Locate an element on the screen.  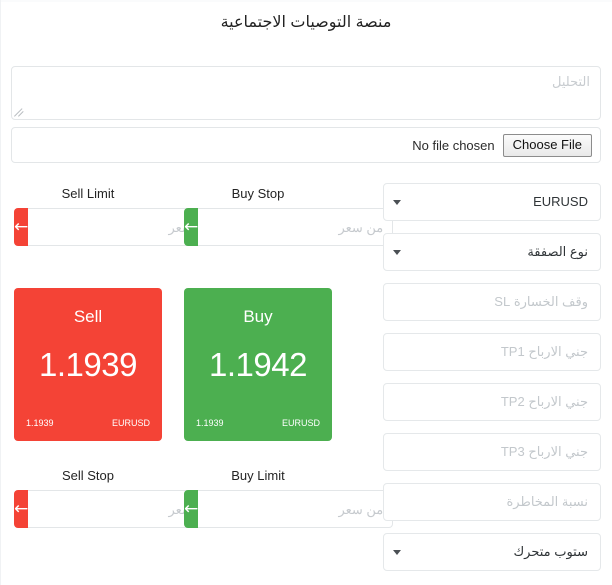
take-profit-1-input: جني الارباح TP1 is located at coordinates (492, 352).